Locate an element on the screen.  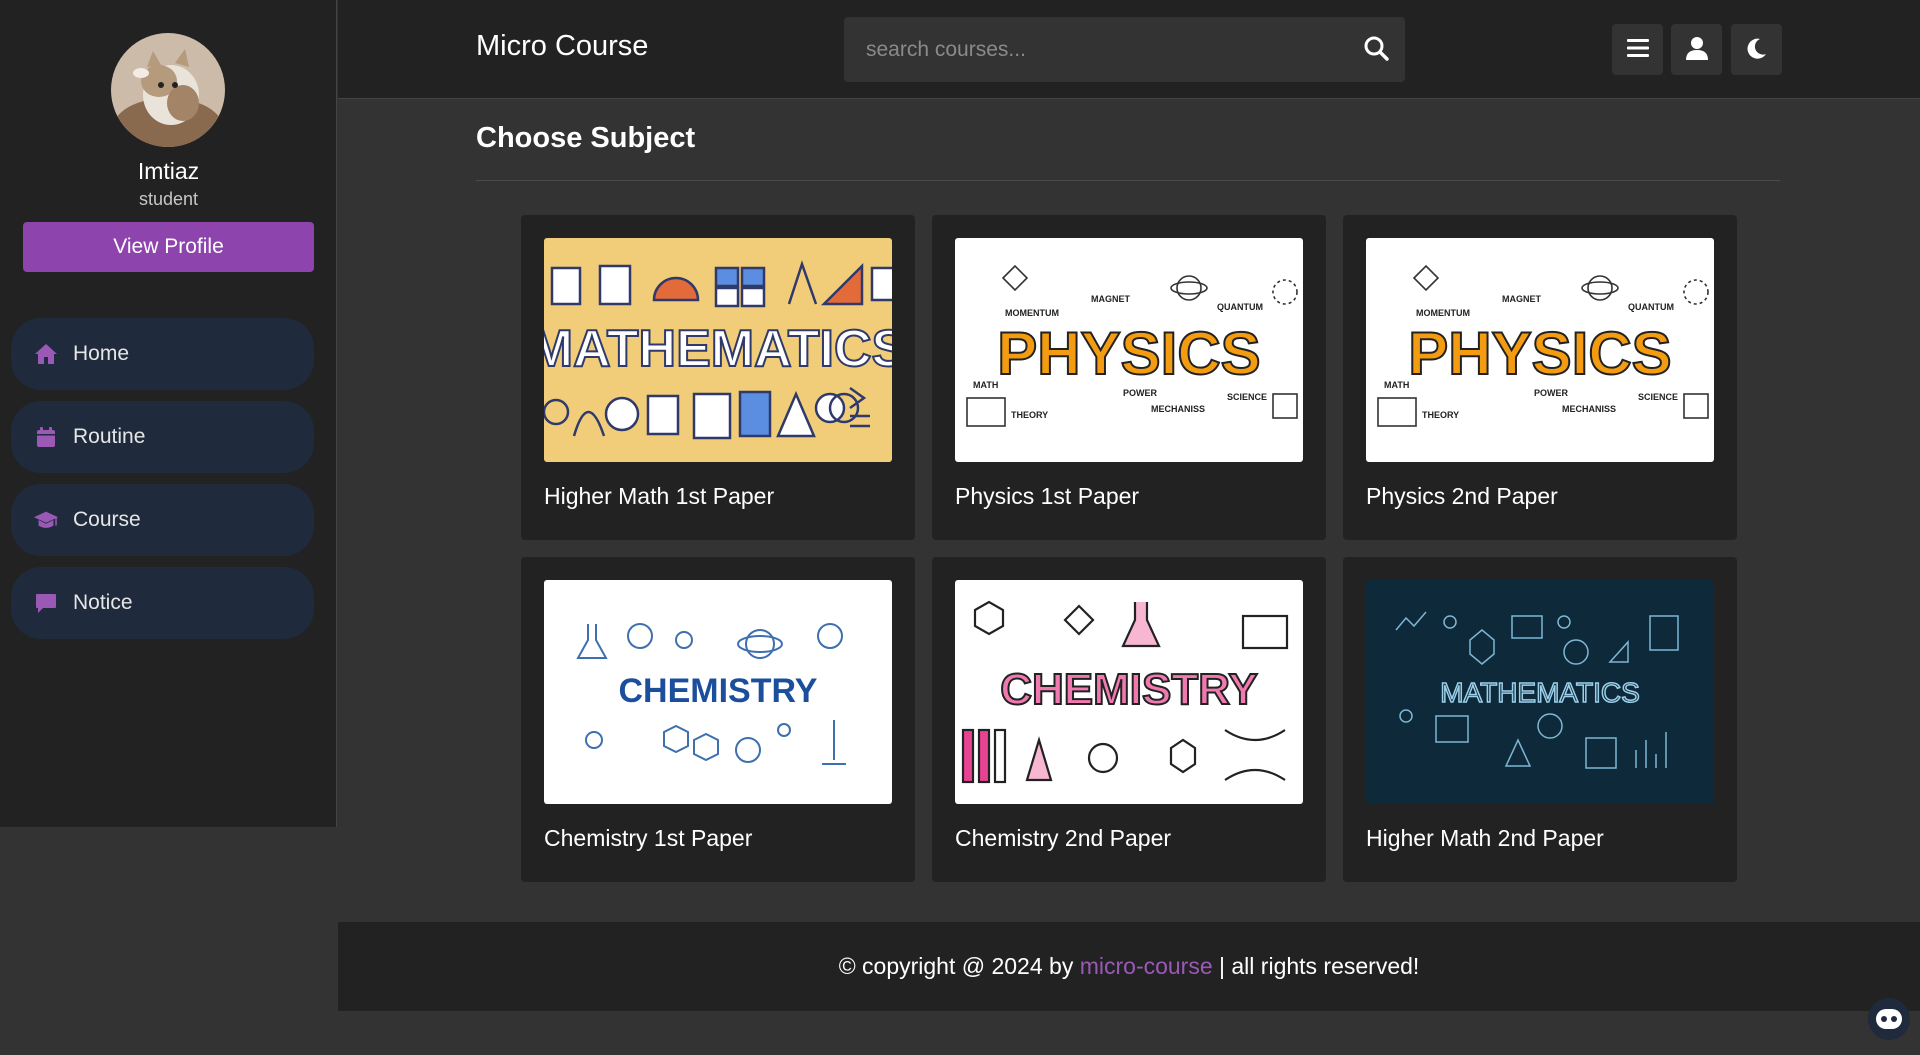
course-card-higher-math-2nd: MATHEMATICS Higher Math 2nd Paper is located at coordinates (1540, 719).